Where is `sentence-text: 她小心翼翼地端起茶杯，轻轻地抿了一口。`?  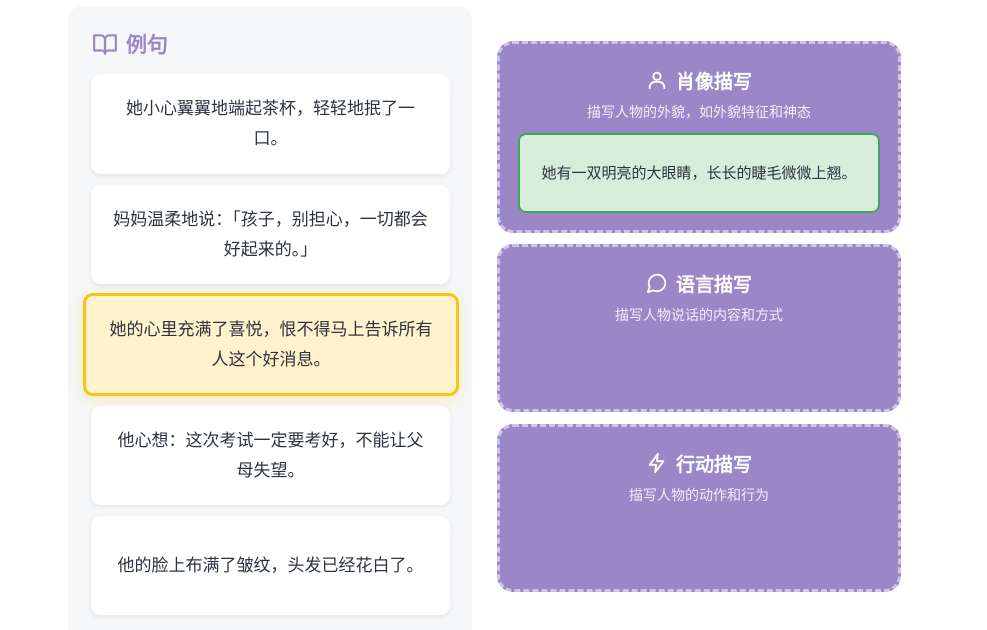
sentence-text: 她小心翼翼地端起茶杯，轻轻地抿了一口。 is located at coordinates (270, 124).